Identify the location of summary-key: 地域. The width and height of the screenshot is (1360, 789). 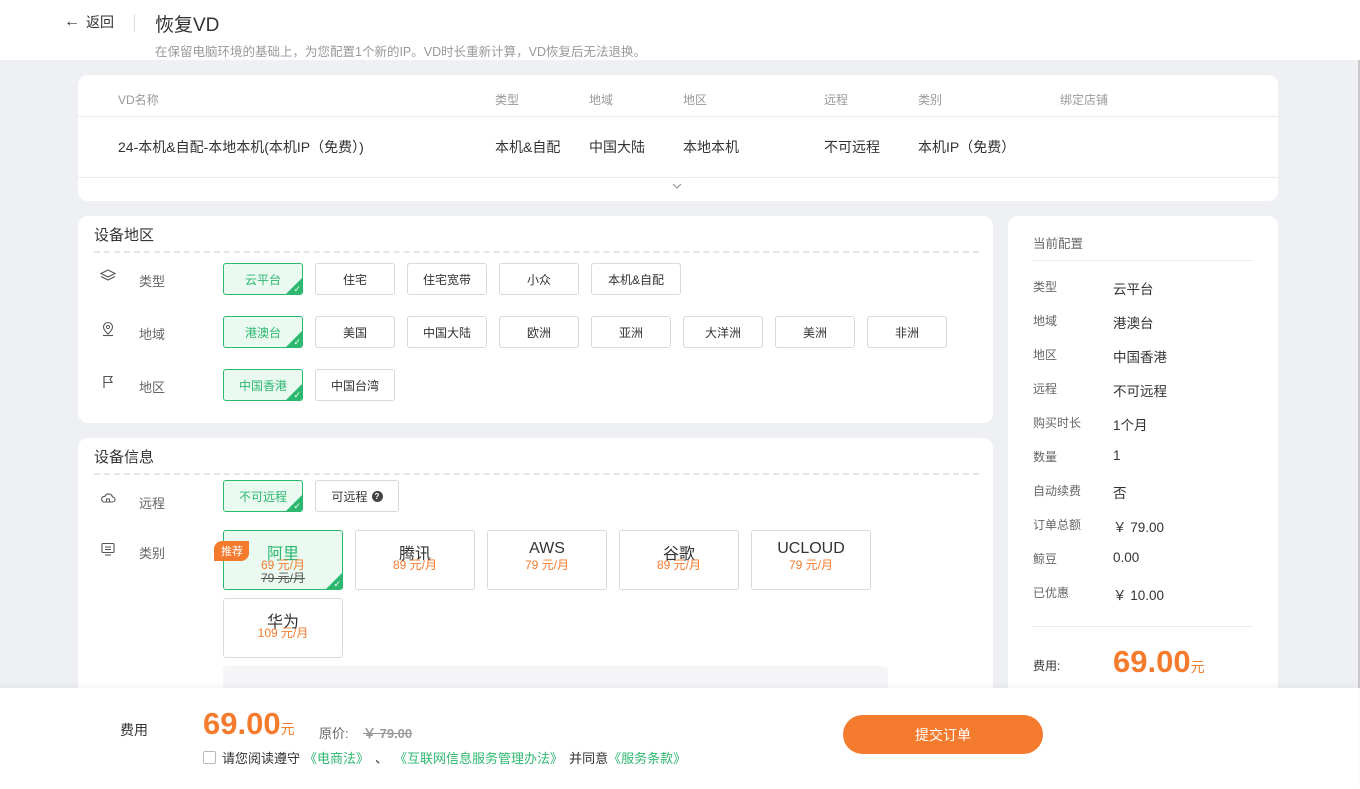
(1045, 321).